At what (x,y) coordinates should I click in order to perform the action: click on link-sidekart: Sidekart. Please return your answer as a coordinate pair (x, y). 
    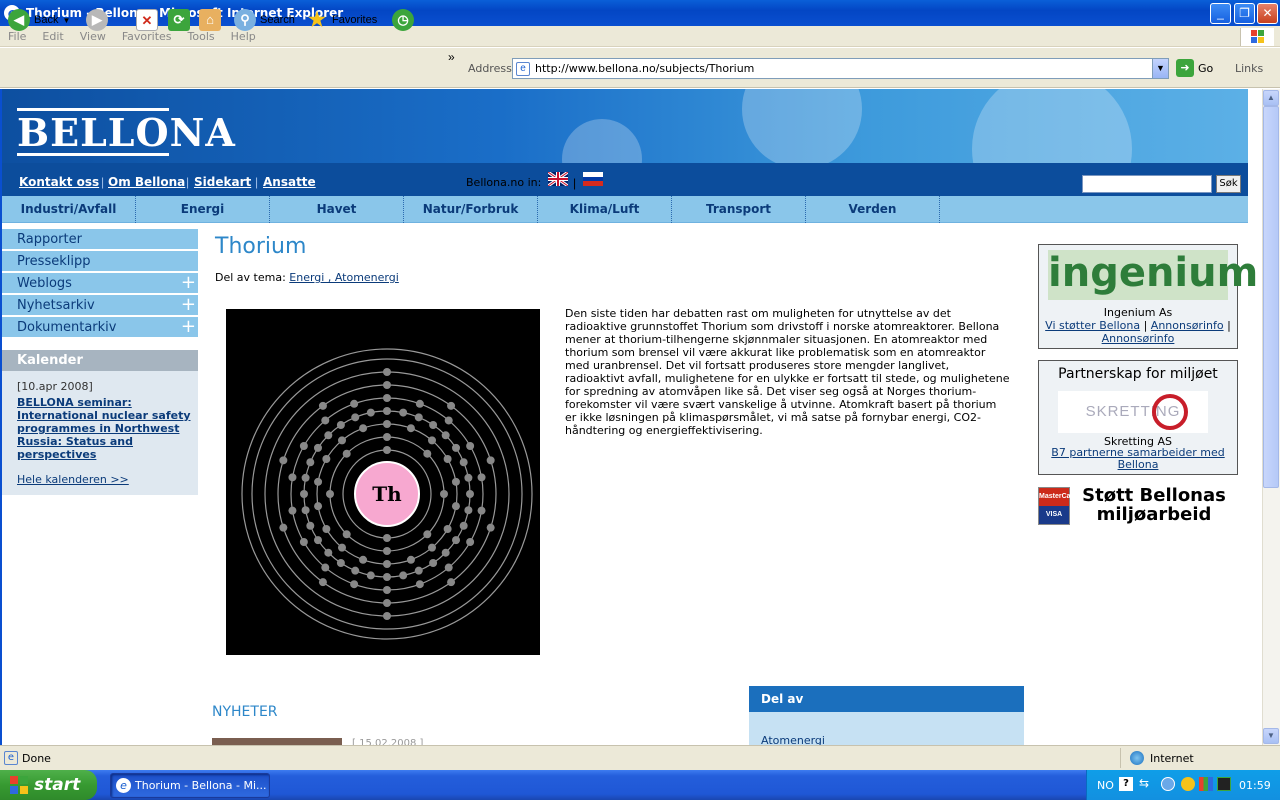
    Looking at the image, I should click on (222, 182).